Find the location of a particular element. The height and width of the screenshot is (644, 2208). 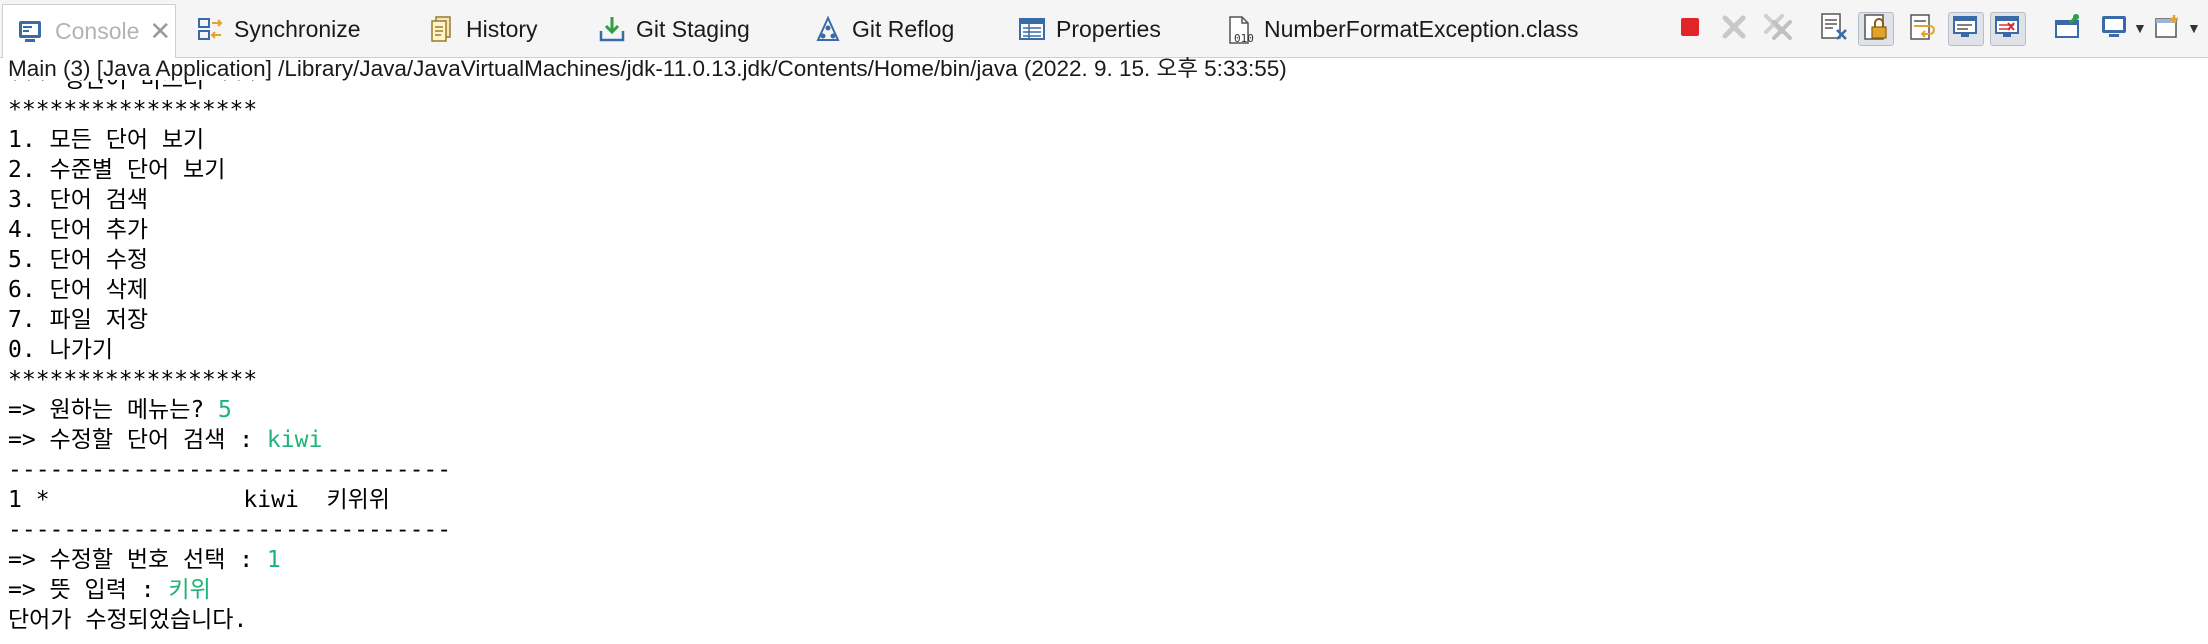

console-user-input: 1 is located at coordinates (273, 560).